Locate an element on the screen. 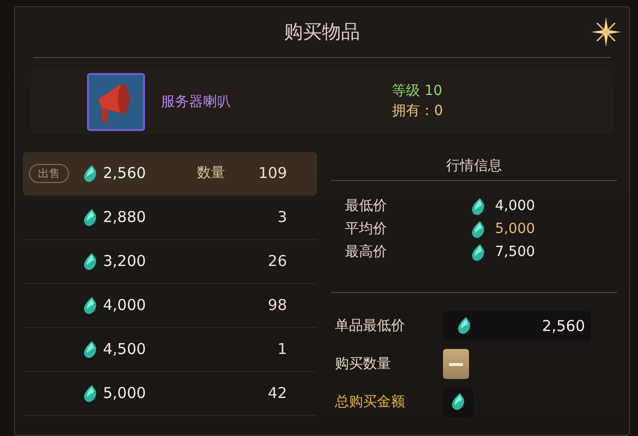 The height and width of the screenshot is (436, 638). field-label: 单品最低价 is located at coordinates (370, 326).